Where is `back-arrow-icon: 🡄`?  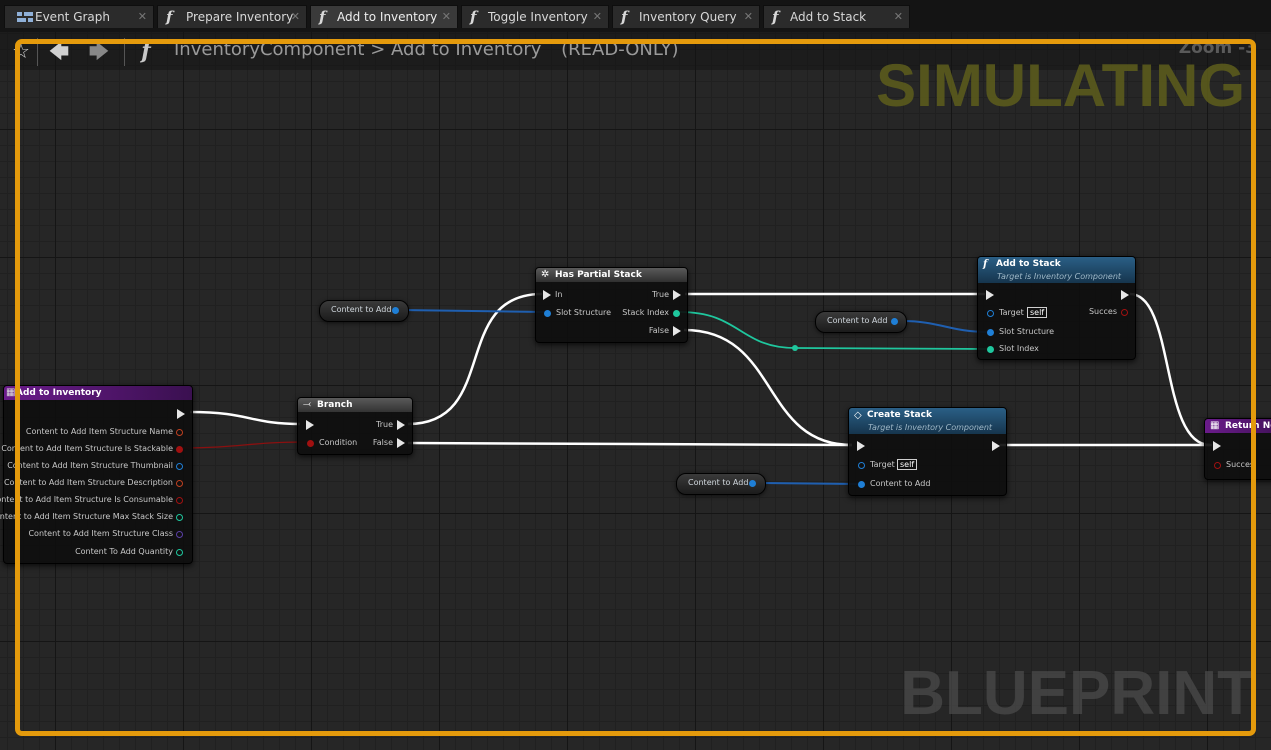 back-arrow-icon: 🡄 is located at coordinates (59, 51).